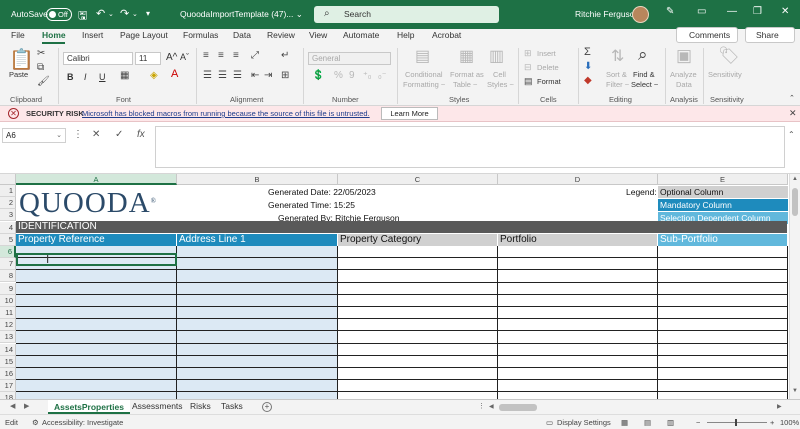 This screenshot has height=429, width=800. Describe the element at coordinates (34, 135) in the screenshot. I see `name-box: A6 ⌄` at that location.